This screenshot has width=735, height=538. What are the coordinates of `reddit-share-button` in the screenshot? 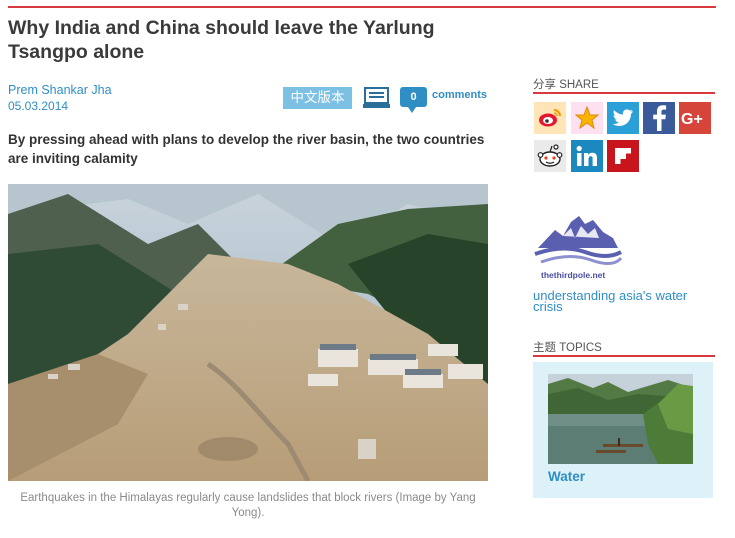 It's located at (550, 156).